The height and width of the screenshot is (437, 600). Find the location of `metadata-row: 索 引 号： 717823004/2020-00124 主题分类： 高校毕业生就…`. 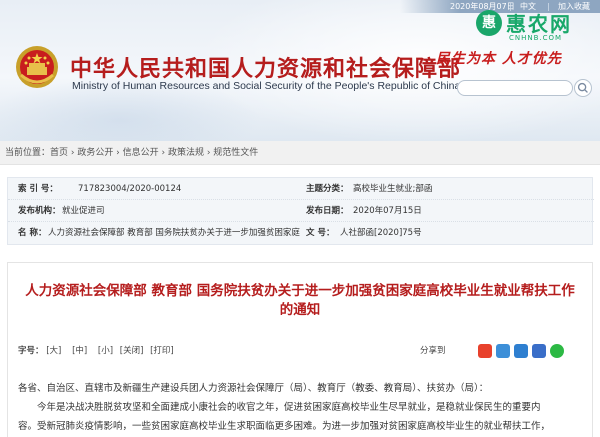

metadata-row: 索 引 号： 717823004/2020-00124 主题分类： 高校毕业生就… is located at coordinates (301, 189).